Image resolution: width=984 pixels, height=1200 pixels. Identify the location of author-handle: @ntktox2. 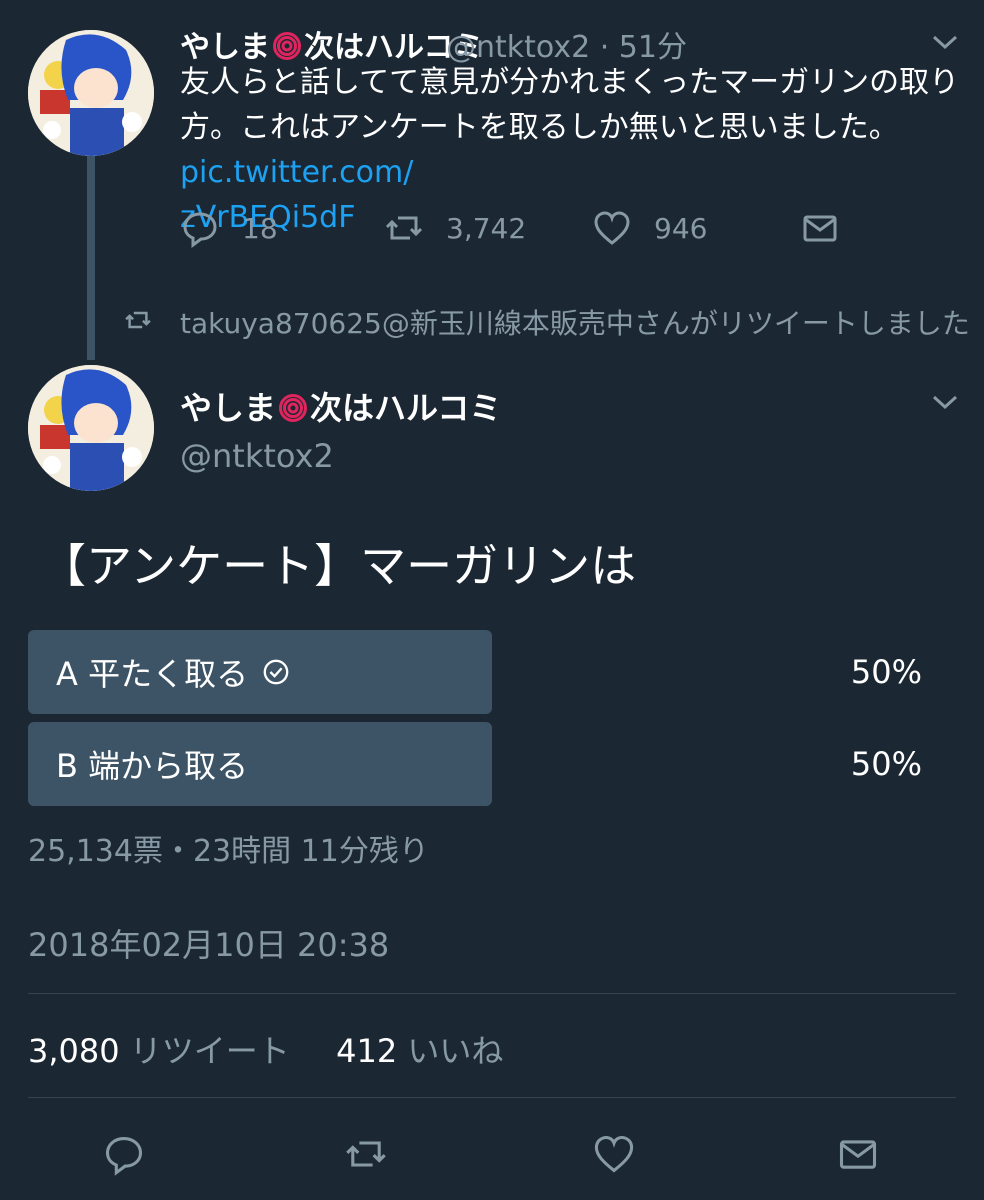
(257, 456).